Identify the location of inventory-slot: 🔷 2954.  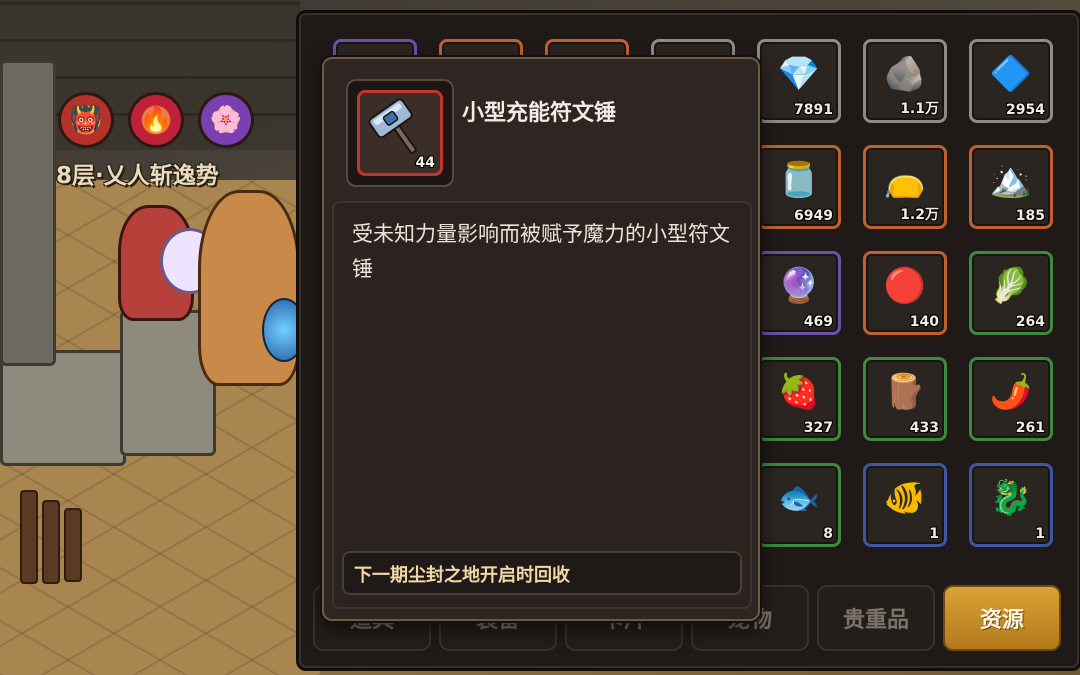
(1011, 81).